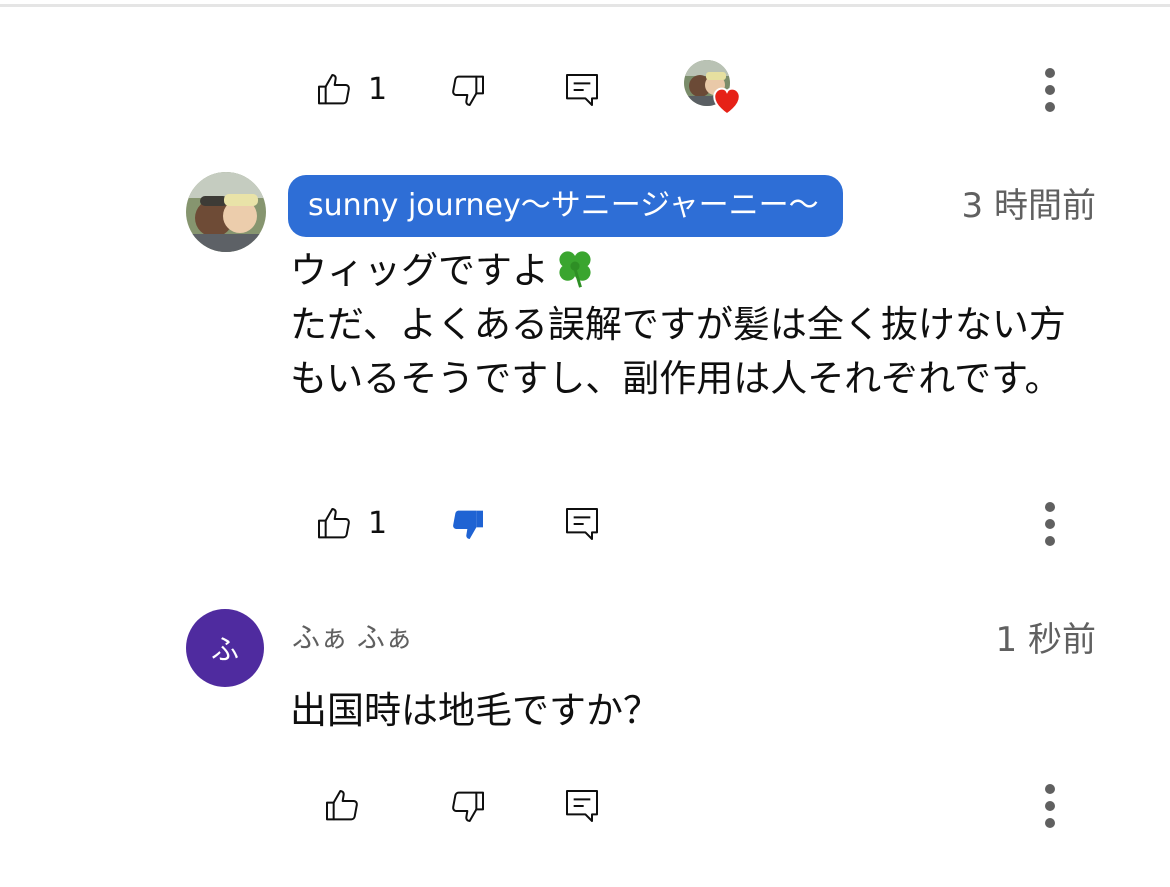 The height and width of the screenshot is (887, 1170). What do you see at coordinates (565, 206) in the screenshot?
I see `author-name-chip: sunny journey～サニージャーニー～` at bounding box center [565, 206].